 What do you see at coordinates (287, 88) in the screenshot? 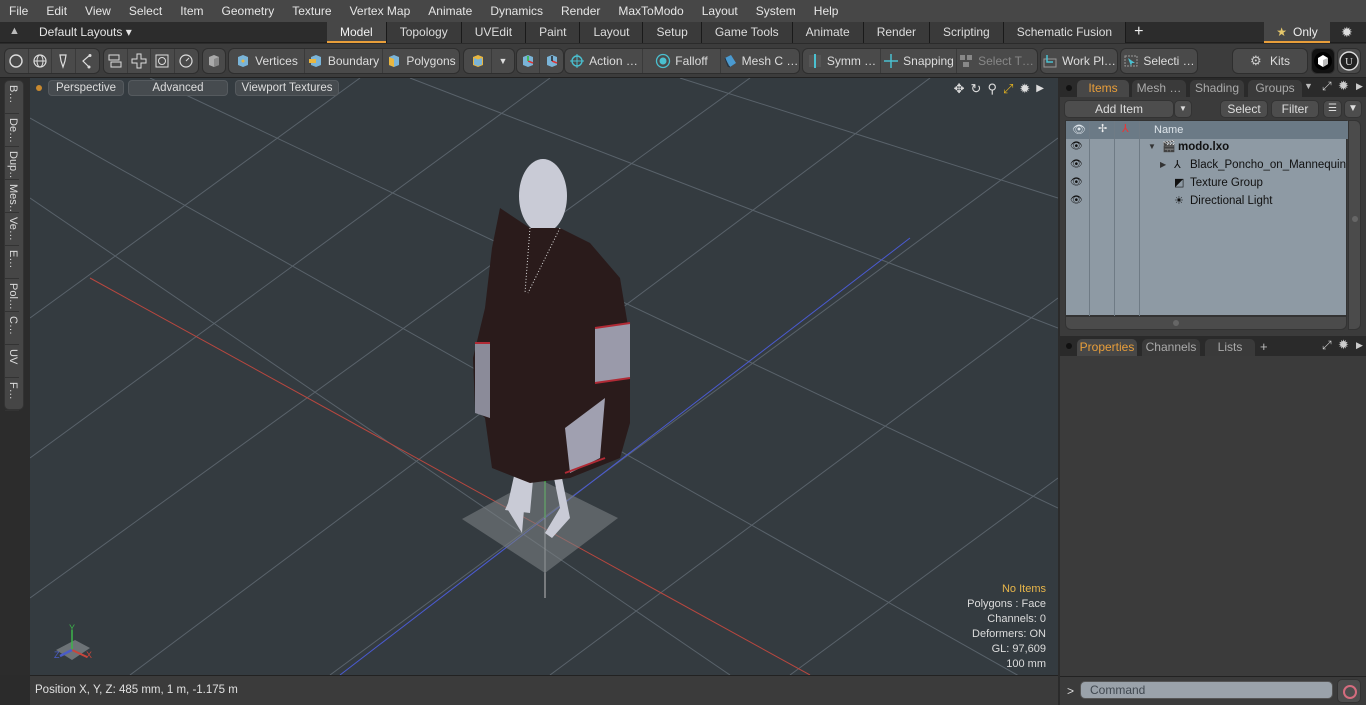
I see `viewport-textures-dropdown: Viewport Textures` at bounding box center [287, 88].